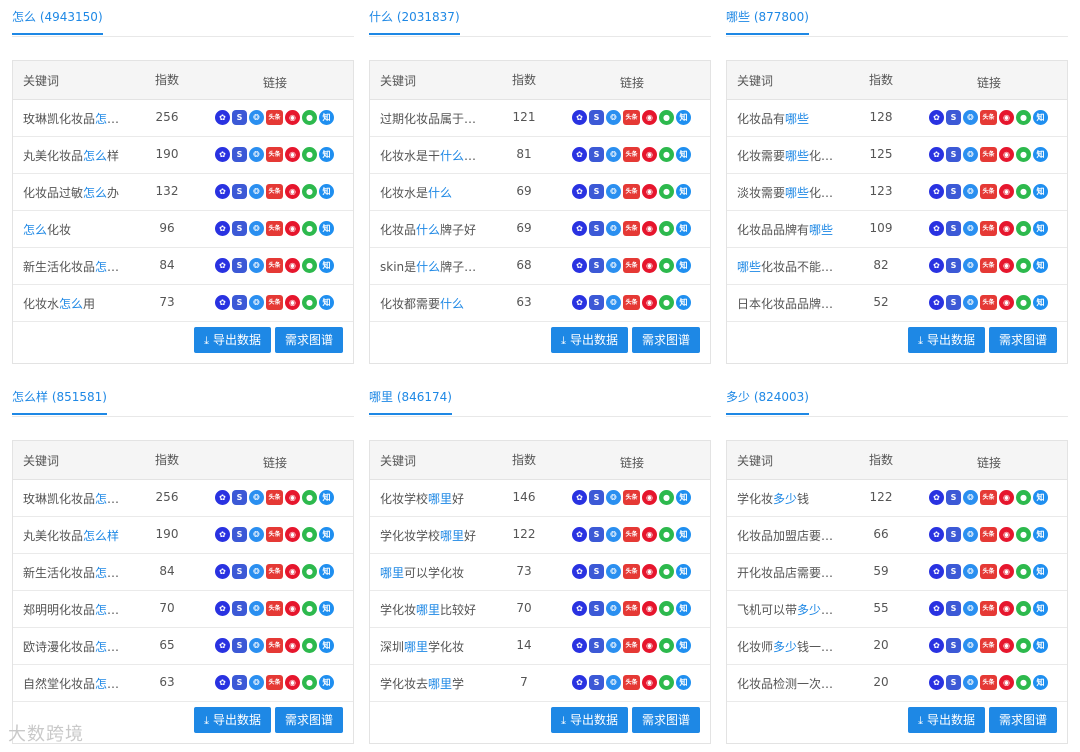 Image resolution: width=1080 pixels, height=752 pixels. What do you see at coordinates (430, 192) in the screenshot?
I see `keyword-link: 化妆水是什么` at bounding box center [430, 192].